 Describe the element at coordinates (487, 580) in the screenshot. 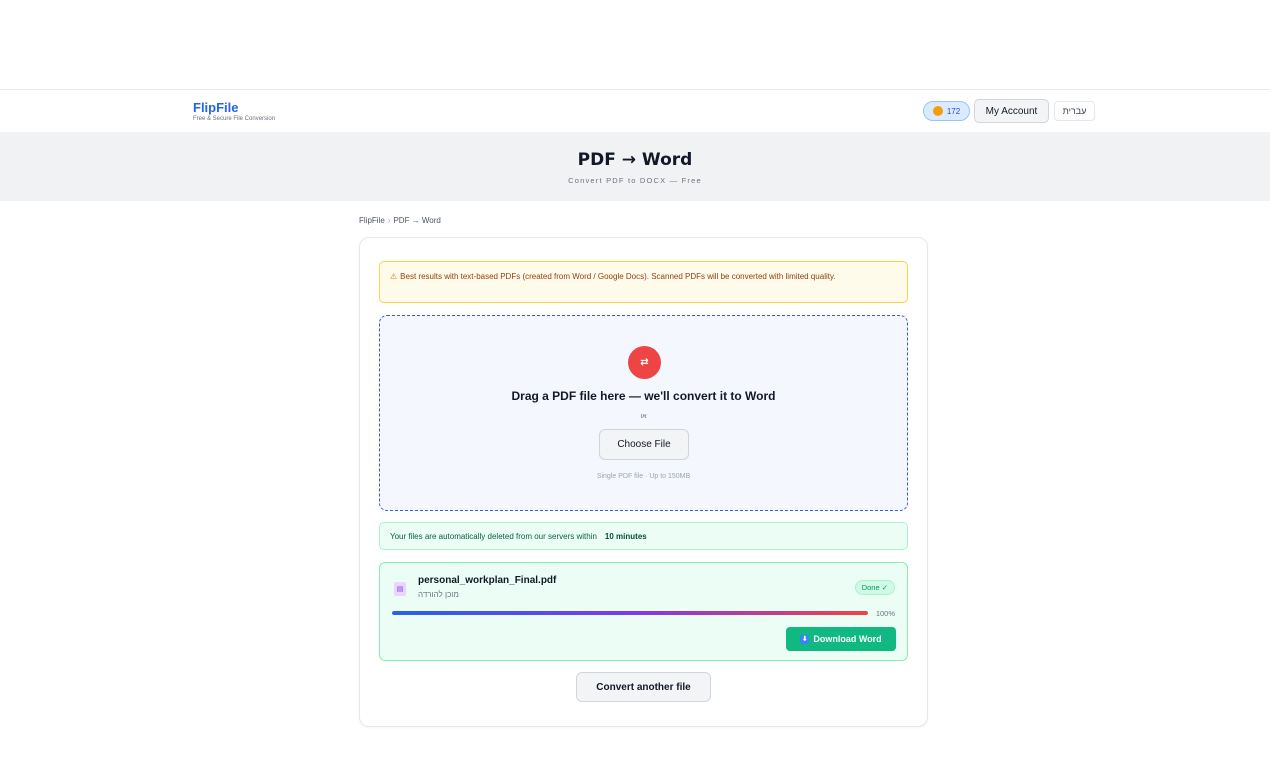

I see `file-name: personal_workplan_Final.pdf` at that location.